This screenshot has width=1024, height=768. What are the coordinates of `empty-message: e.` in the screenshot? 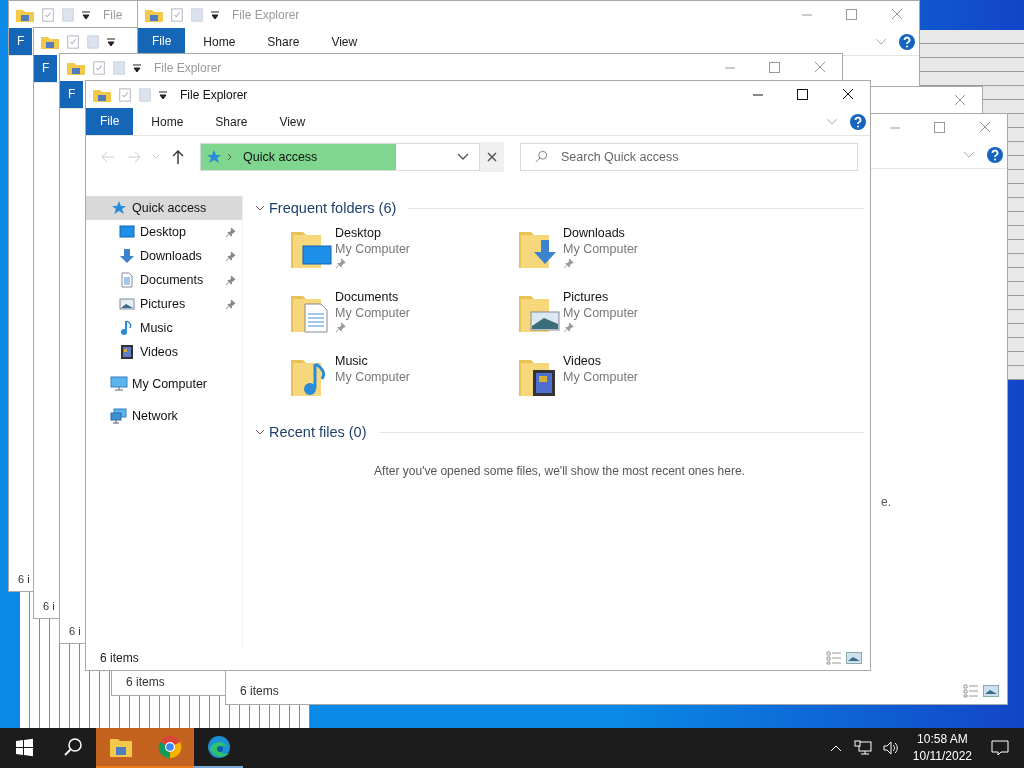 It's located at (886, 502).